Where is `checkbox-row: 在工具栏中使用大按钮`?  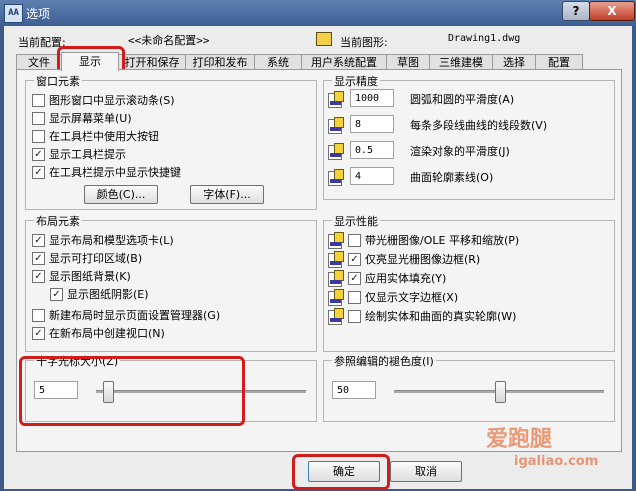
checkbox-row: 在工具栏中使用大按钮 is located at coordinates (95, 135).